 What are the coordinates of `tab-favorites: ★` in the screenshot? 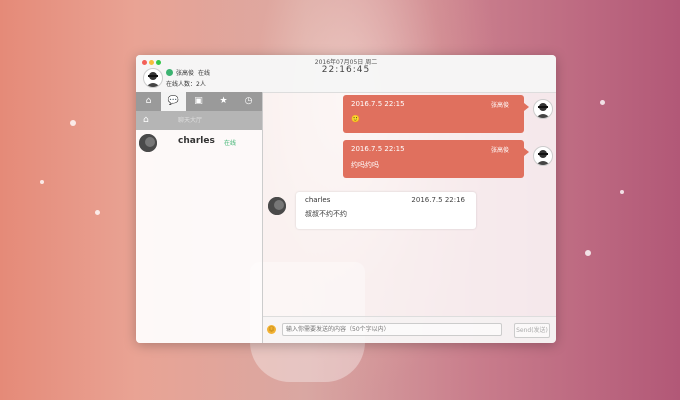 It's located at (223, 101).